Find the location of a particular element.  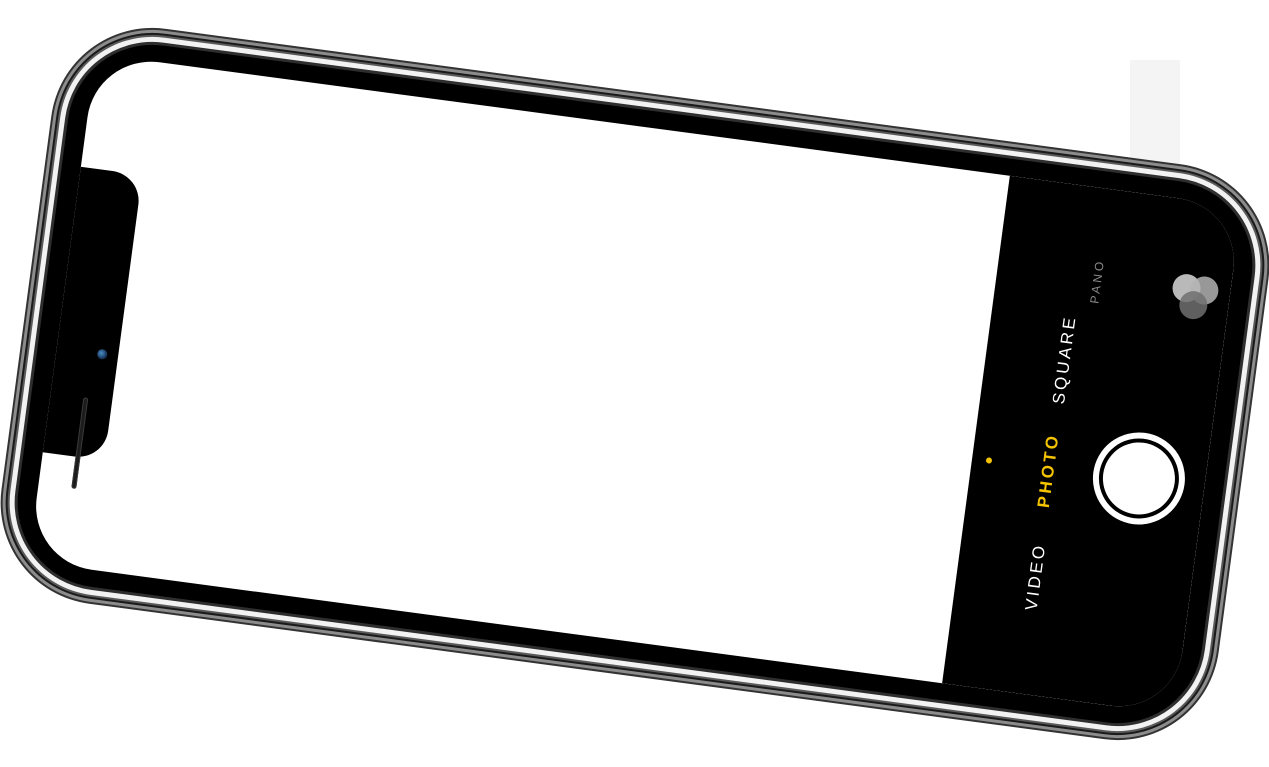

front-camera-icon is located at coordinates (102, 354).